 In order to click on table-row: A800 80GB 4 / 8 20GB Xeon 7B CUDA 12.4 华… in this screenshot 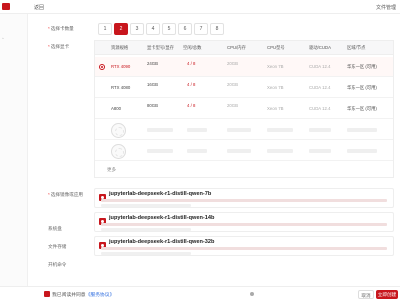, I will do `click(244, 109)`.